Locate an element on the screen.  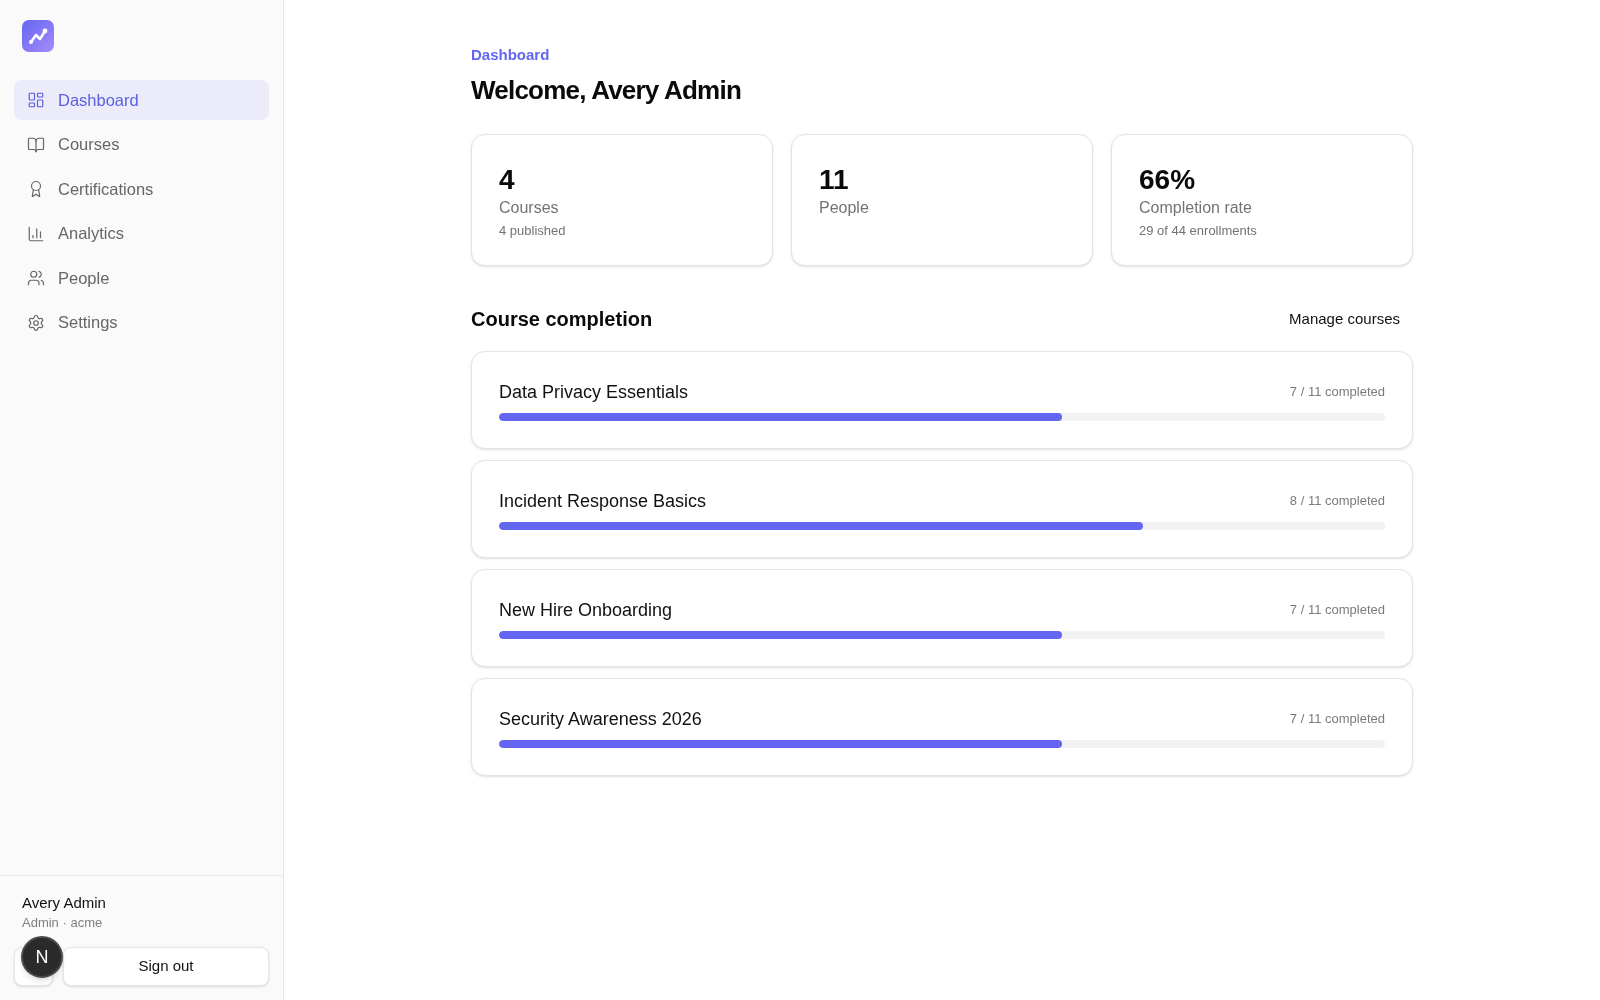
bar-chart-icon is located at coordinates (36, 233).